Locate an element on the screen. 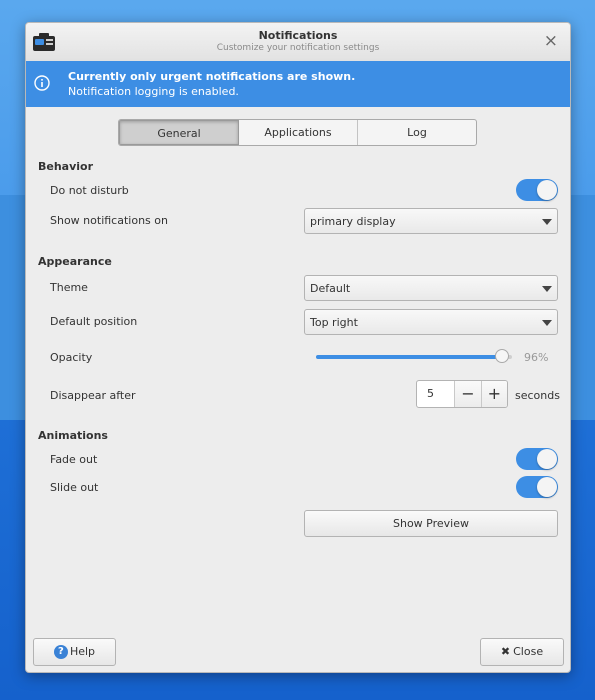 This screenshot has height=700, width=595. opacity-slider-handle is located at coordinates (502, 356).